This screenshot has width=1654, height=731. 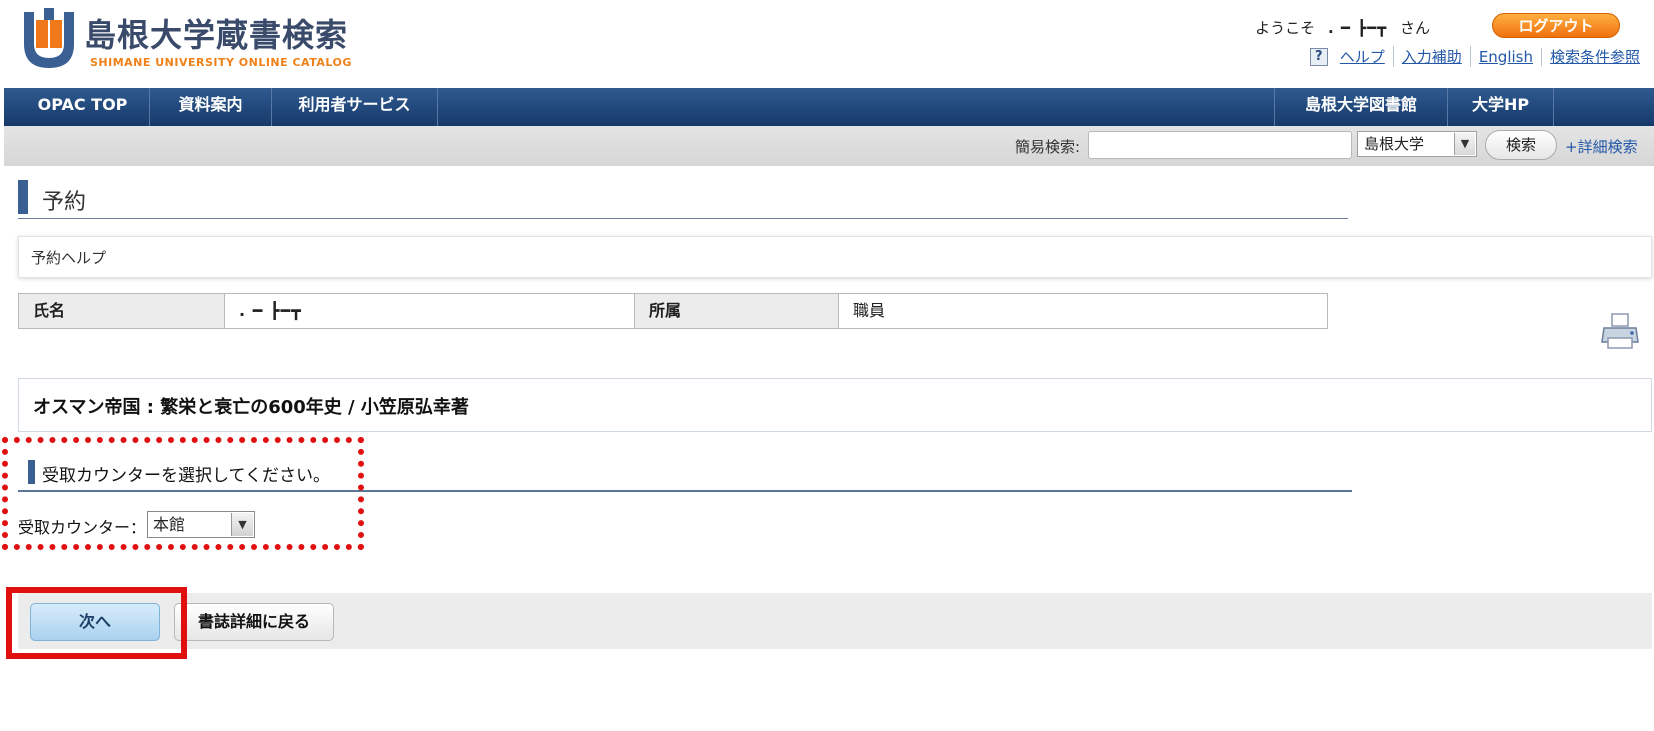 I want to click on quick-search-bar: 簡易検索: 島根大学 ▼ 検索 +詳細検索, so click(x=829, y=146).